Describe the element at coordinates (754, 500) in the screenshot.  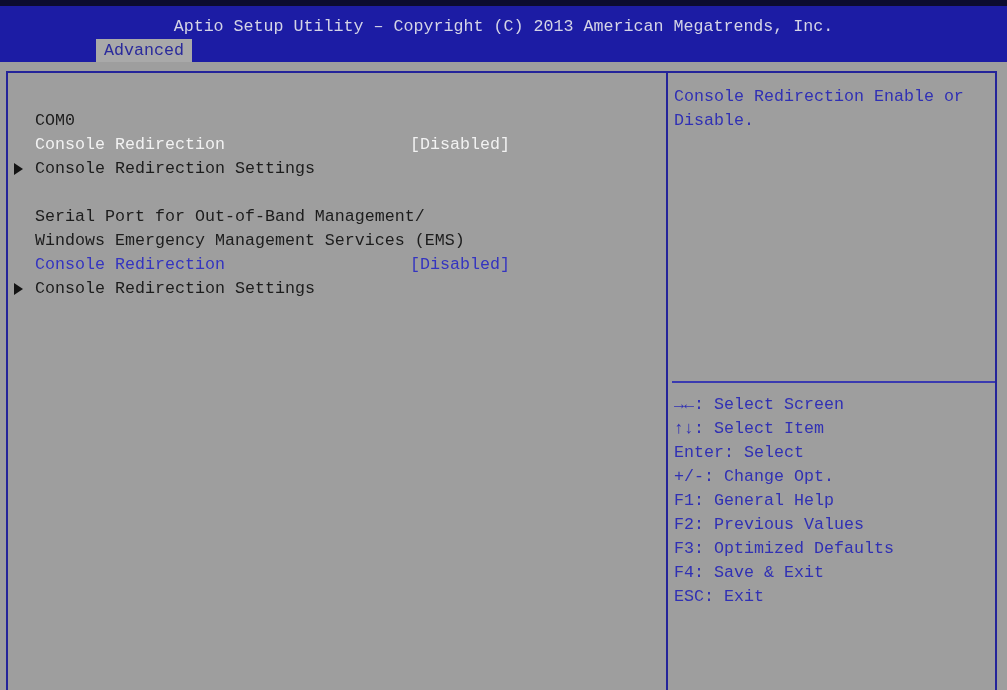
I see `key-hint: F1: General Help` at that location.